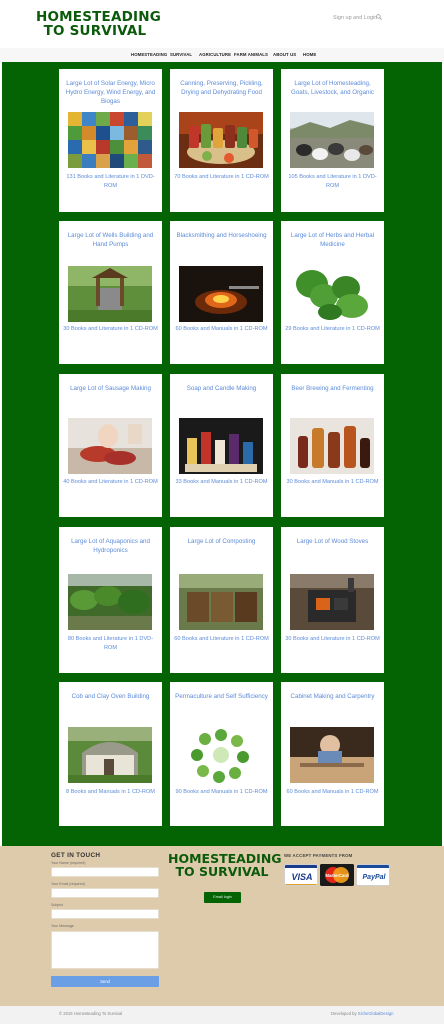 The image size is (444, 1024). I want to click on developer-credit: Developed by XicheGlobalDesign, so click(362, 1013).